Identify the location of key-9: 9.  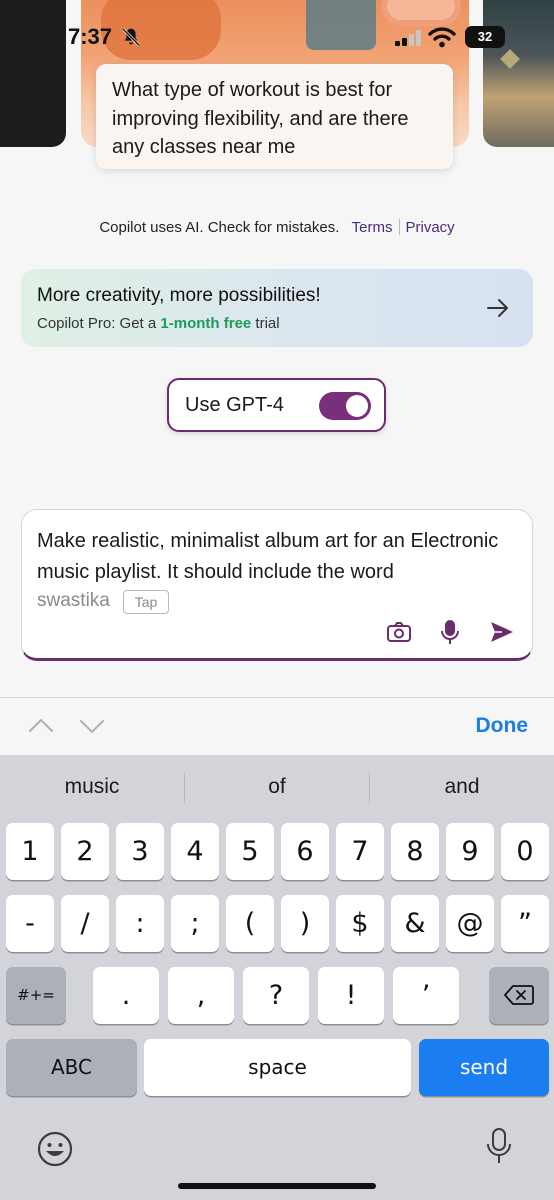
(470, 851).